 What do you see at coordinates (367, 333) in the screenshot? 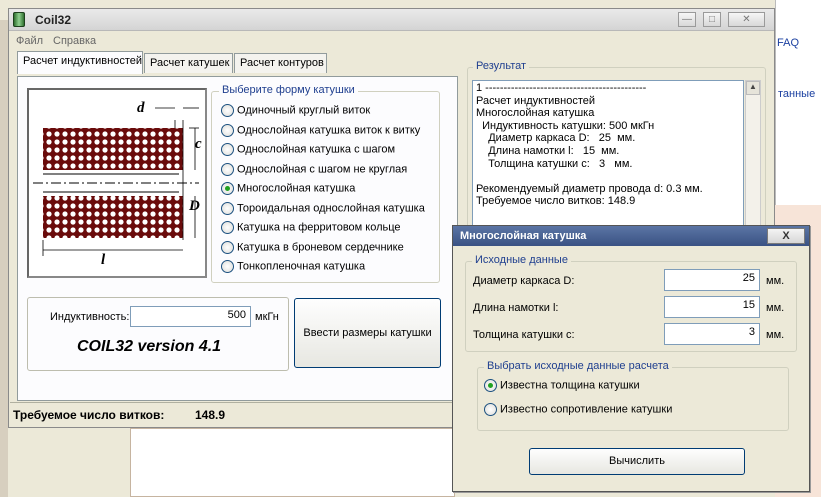
I see `enter-dimensions-button: Ввести размеры катушки` at bounding box center [367, 333].